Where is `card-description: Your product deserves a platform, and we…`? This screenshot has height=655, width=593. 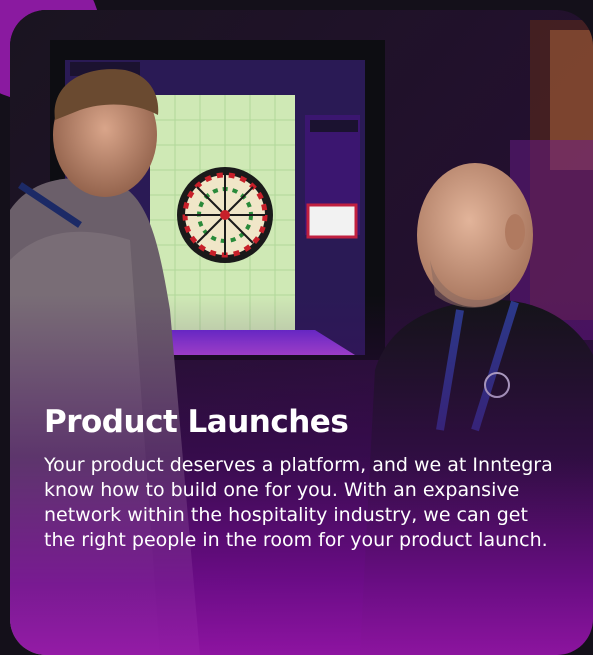
card-description: Your product deserves a platform, and we… is located at coordinates (298, 502).